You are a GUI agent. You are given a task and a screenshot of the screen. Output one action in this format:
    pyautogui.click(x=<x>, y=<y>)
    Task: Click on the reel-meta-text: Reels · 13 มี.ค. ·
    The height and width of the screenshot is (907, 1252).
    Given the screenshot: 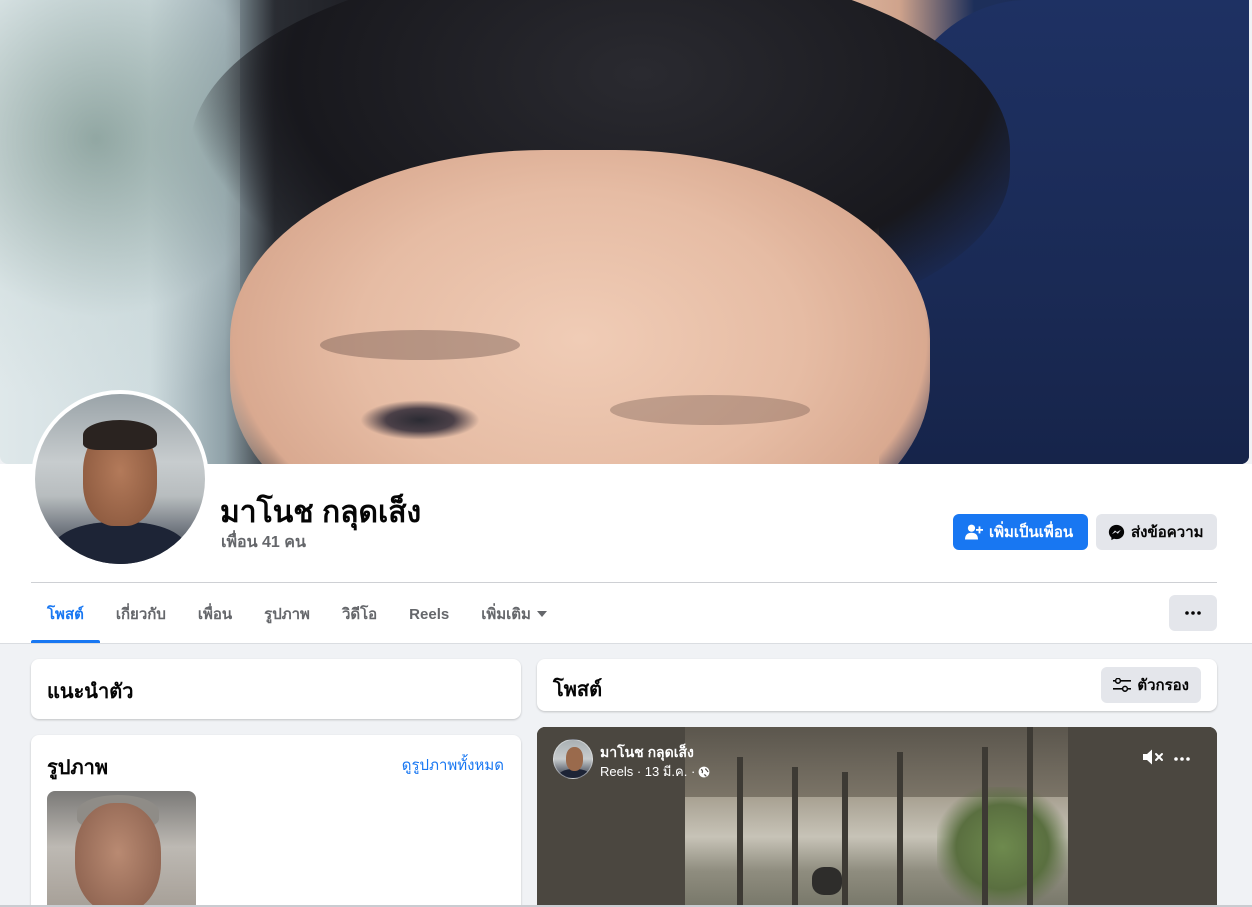 What is the action you would take?
    pyautogui.click(x=648, y=771)
    